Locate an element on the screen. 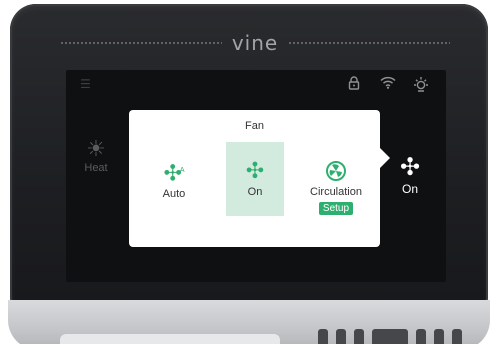 The width and height of the screenshot is (498, 344). fan-option-auto: ✣A Auto is located at coordinates (174, 179).